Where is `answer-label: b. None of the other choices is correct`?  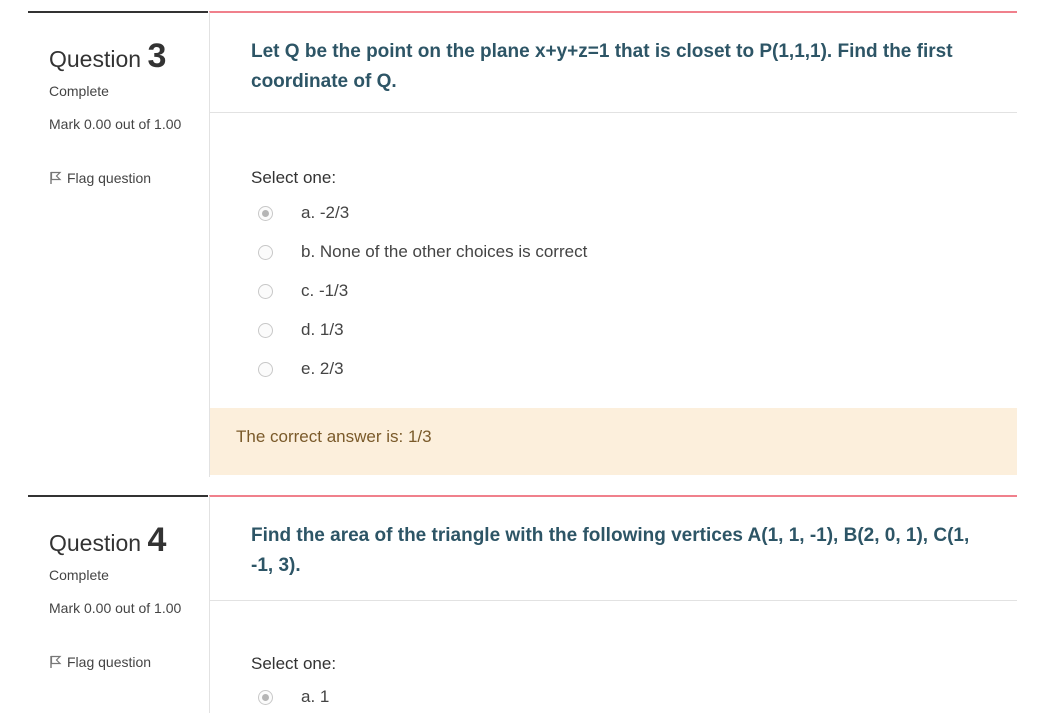
answer-label: b. None of the other choices is correct is located at coordinates (444, 251).